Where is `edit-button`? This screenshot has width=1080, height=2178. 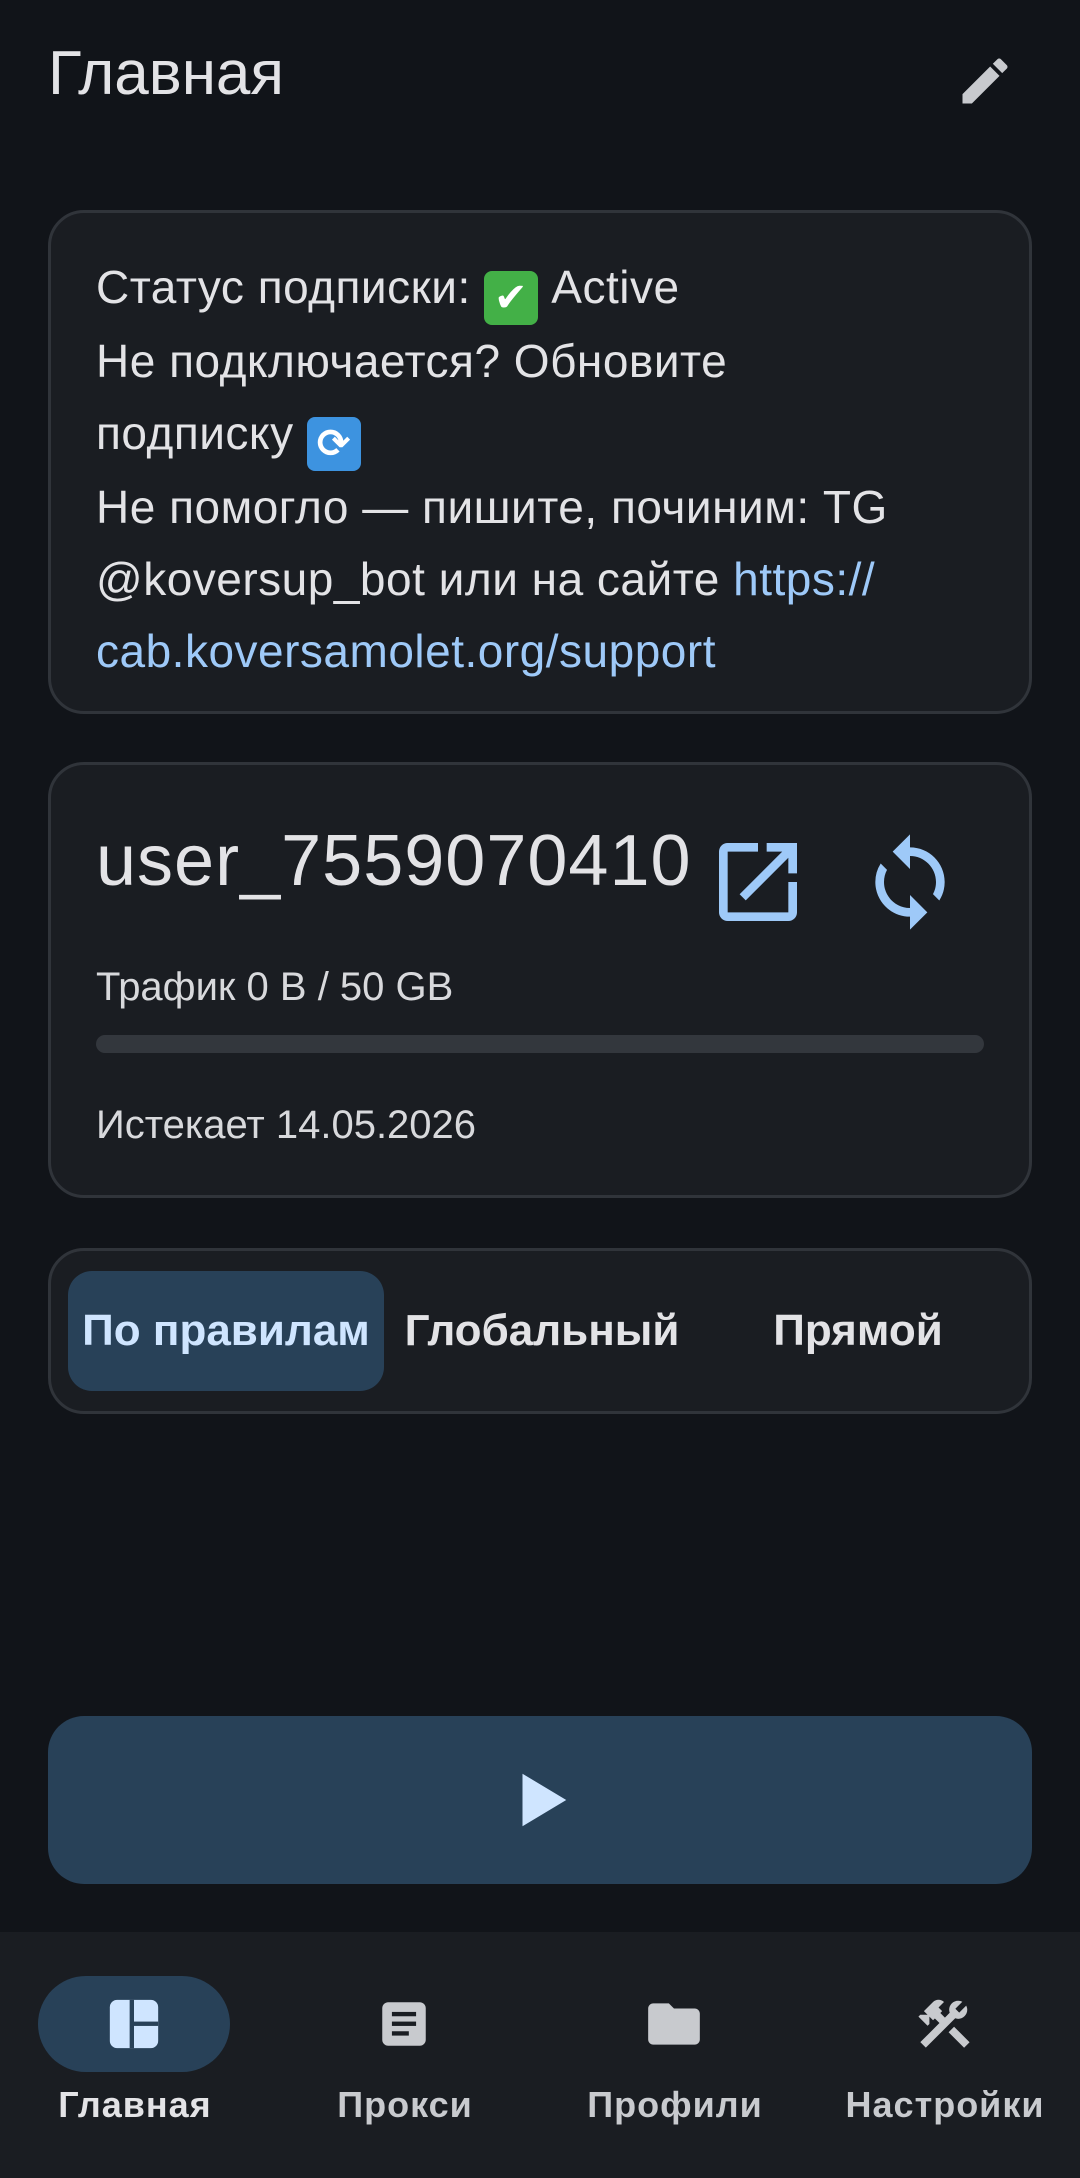
edit-button is located at coordinates (985, 81).